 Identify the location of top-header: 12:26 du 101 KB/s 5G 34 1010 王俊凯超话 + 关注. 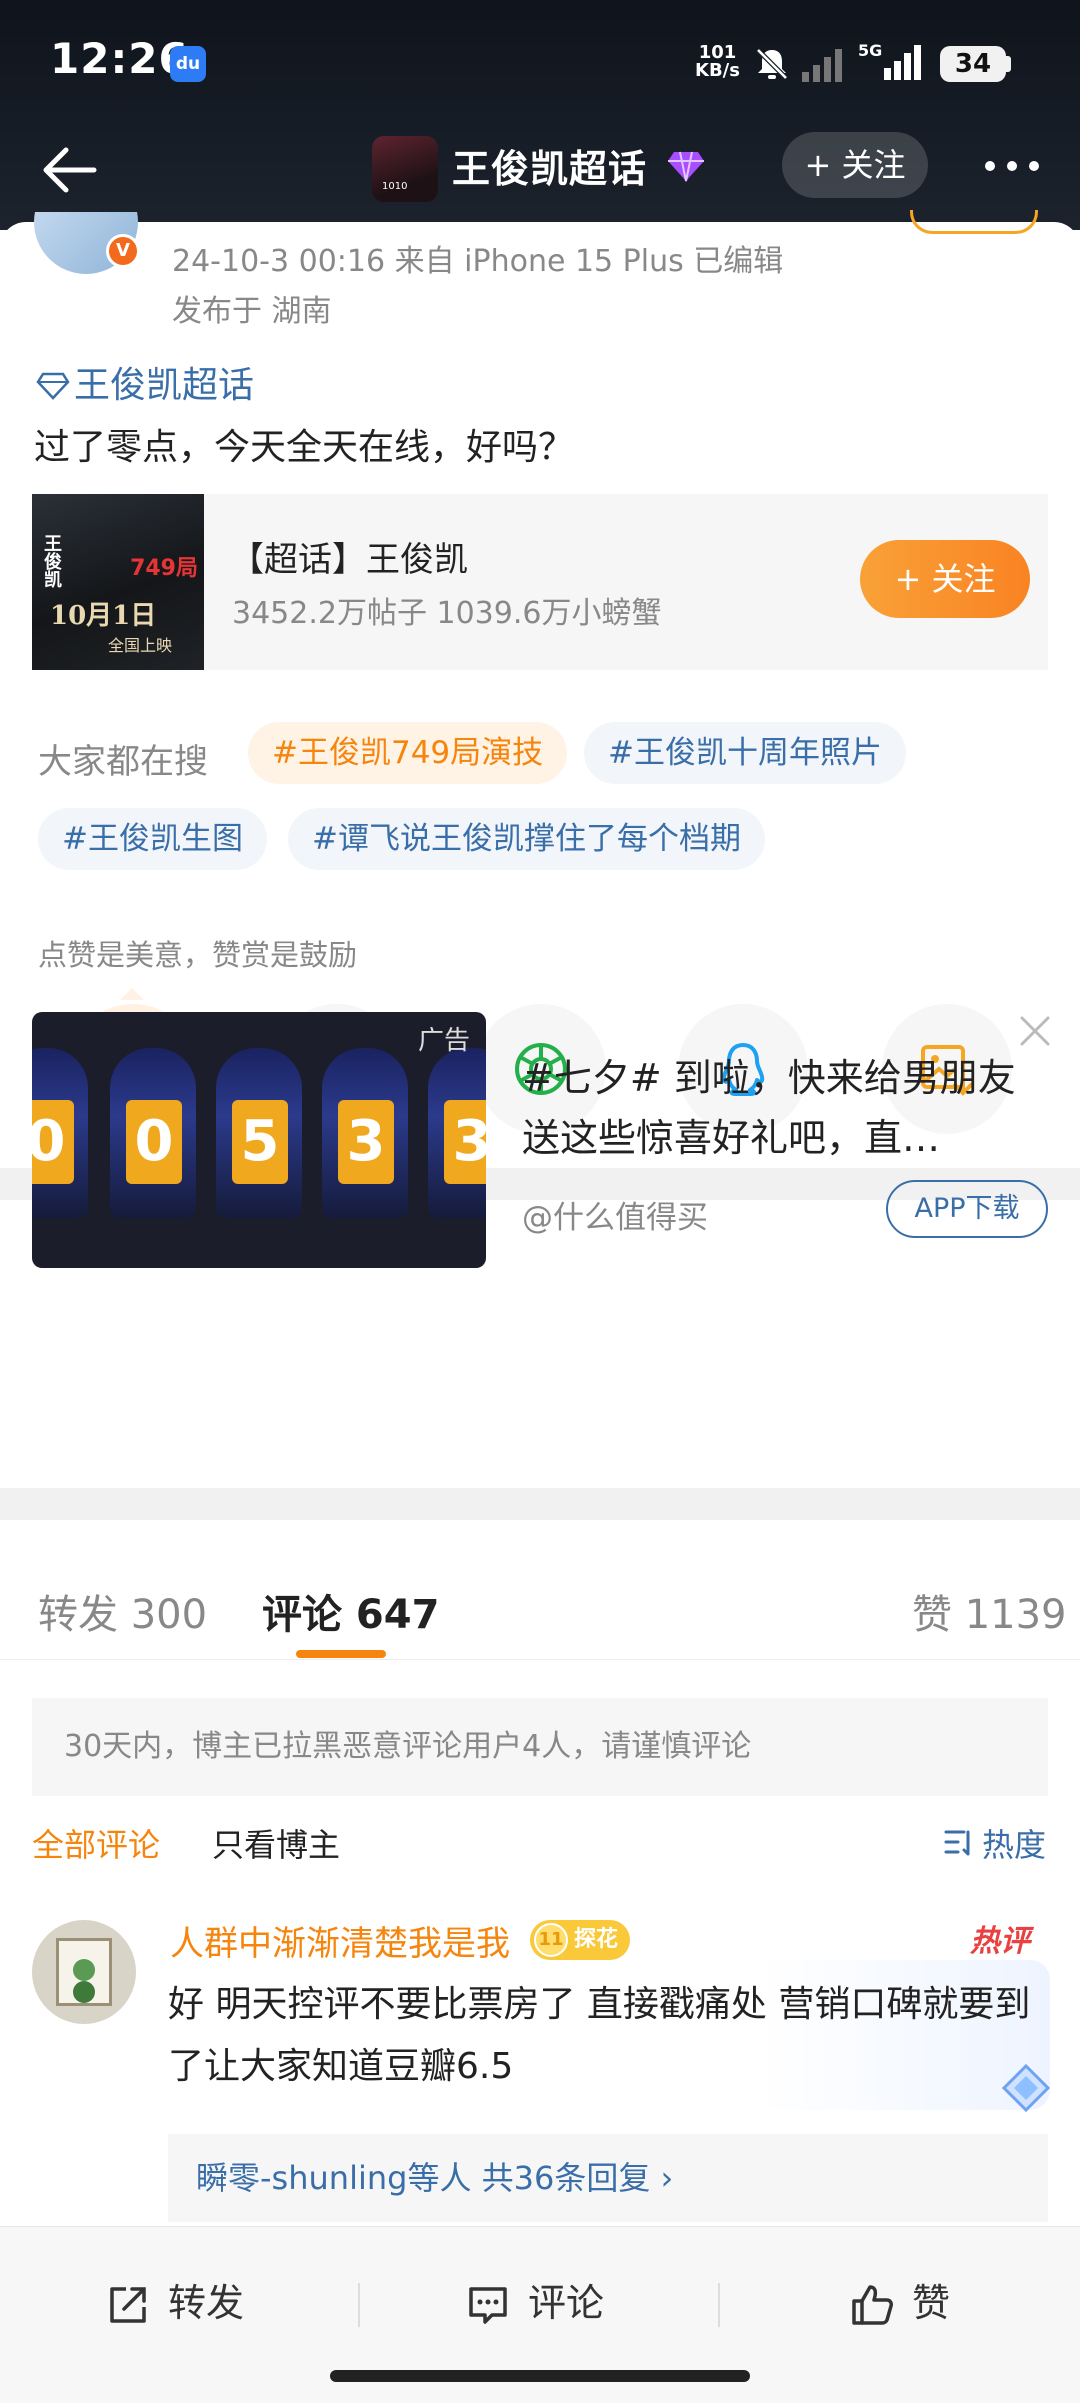
(540, 115).